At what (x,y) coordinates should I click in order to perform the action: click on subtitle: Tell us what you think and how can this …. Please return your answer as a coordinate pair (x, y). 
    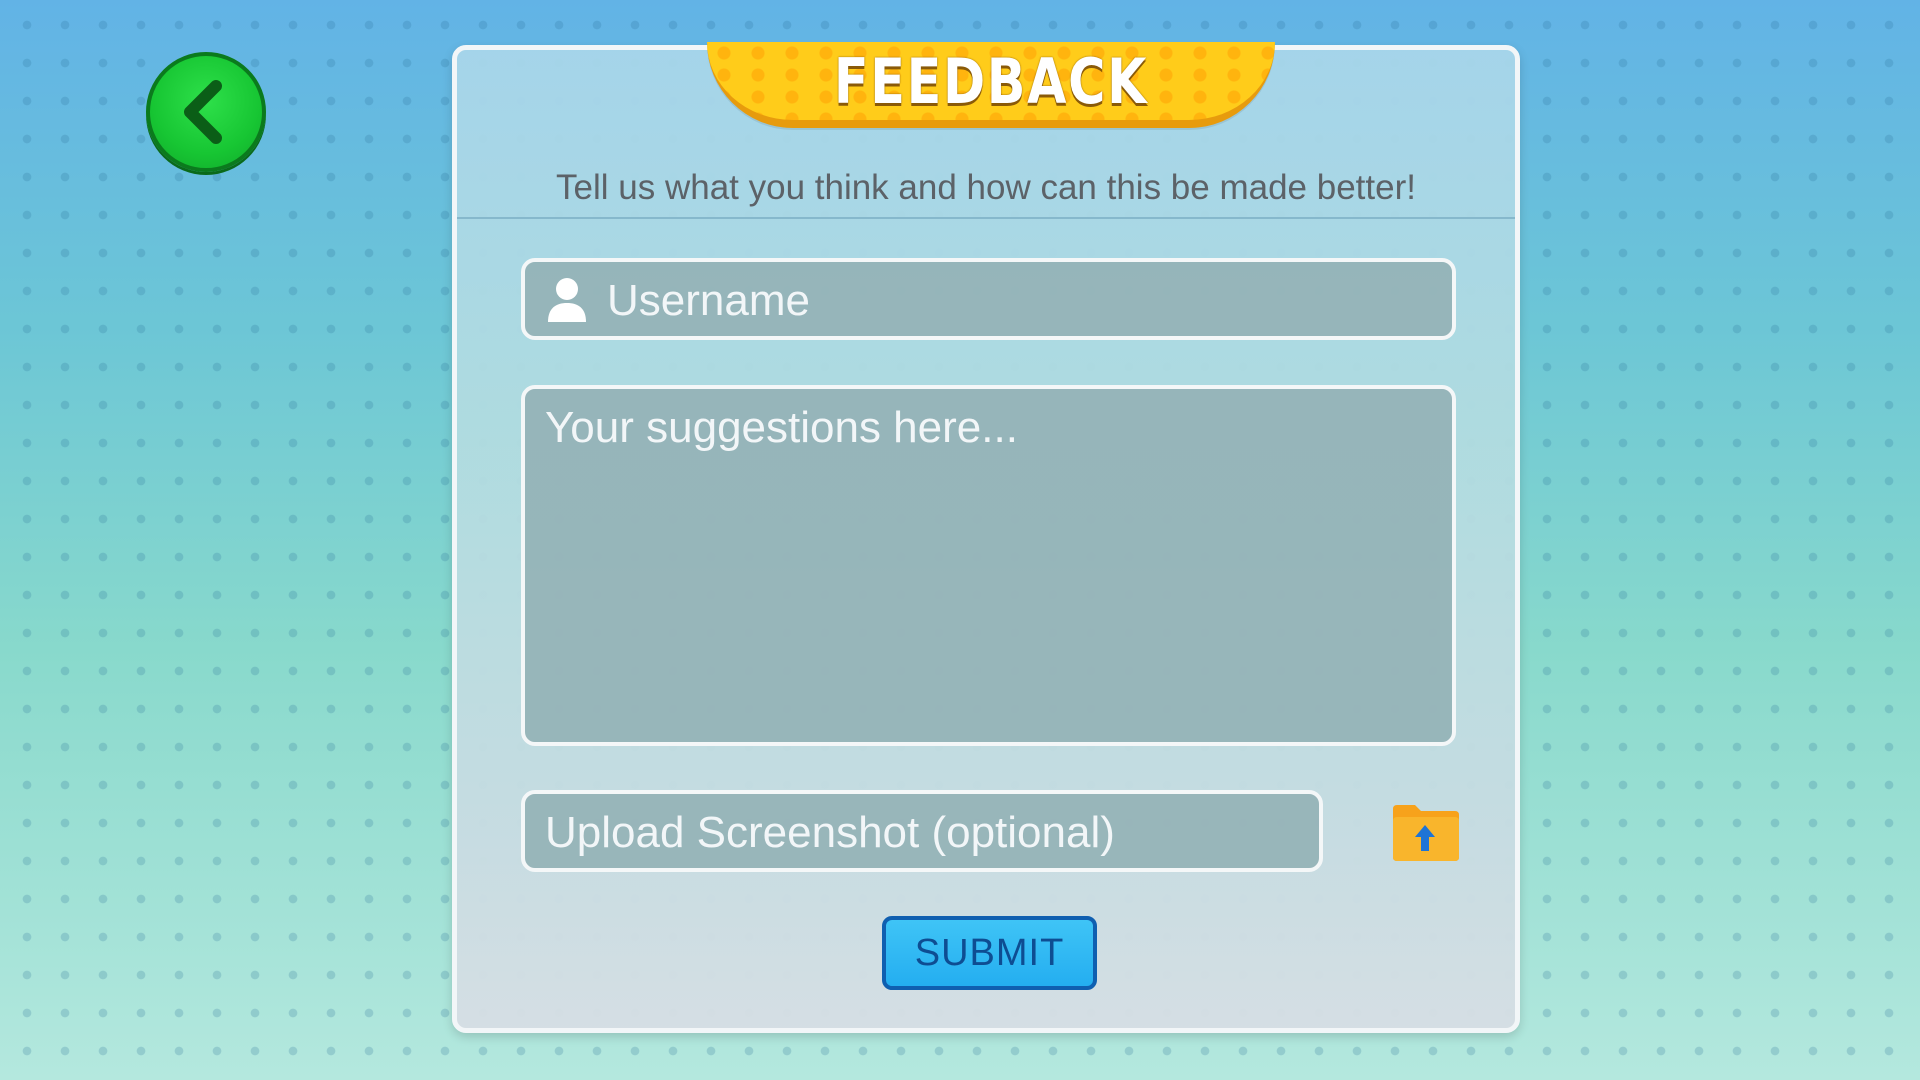
    Looking at the image, I should click on (986, 187).